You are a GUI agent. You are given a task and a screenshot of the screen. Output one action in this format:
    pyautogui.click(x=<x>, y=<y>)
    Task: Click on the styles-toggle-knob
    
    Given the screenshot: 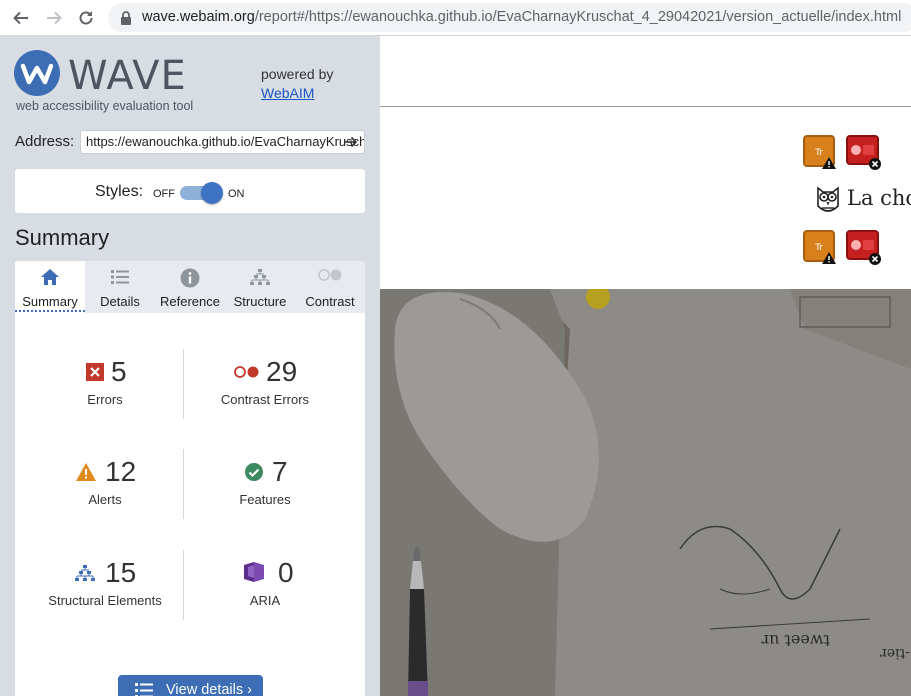 What is the action you would take?
    pyautogui.click(x=212, y=193)
    